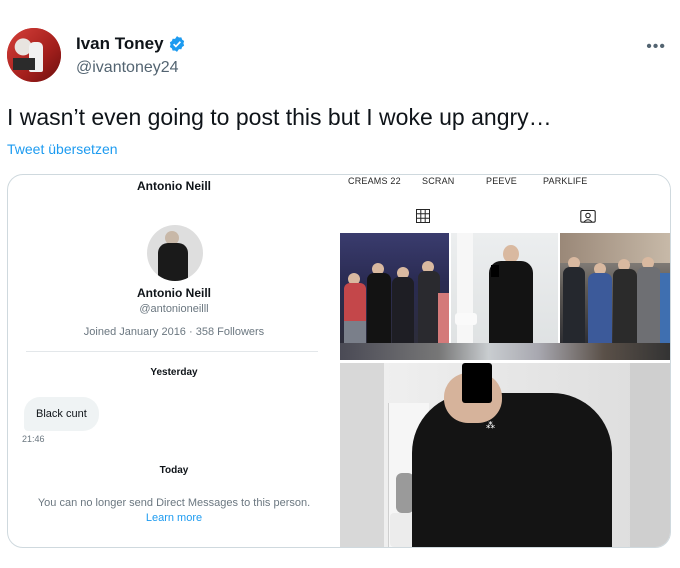 The height and width of the screenshot is (568, 680). Describe the element at coordinates (504, 288) in the screenshot. I see `post-thumbnail-mirror-selfie` at that location.